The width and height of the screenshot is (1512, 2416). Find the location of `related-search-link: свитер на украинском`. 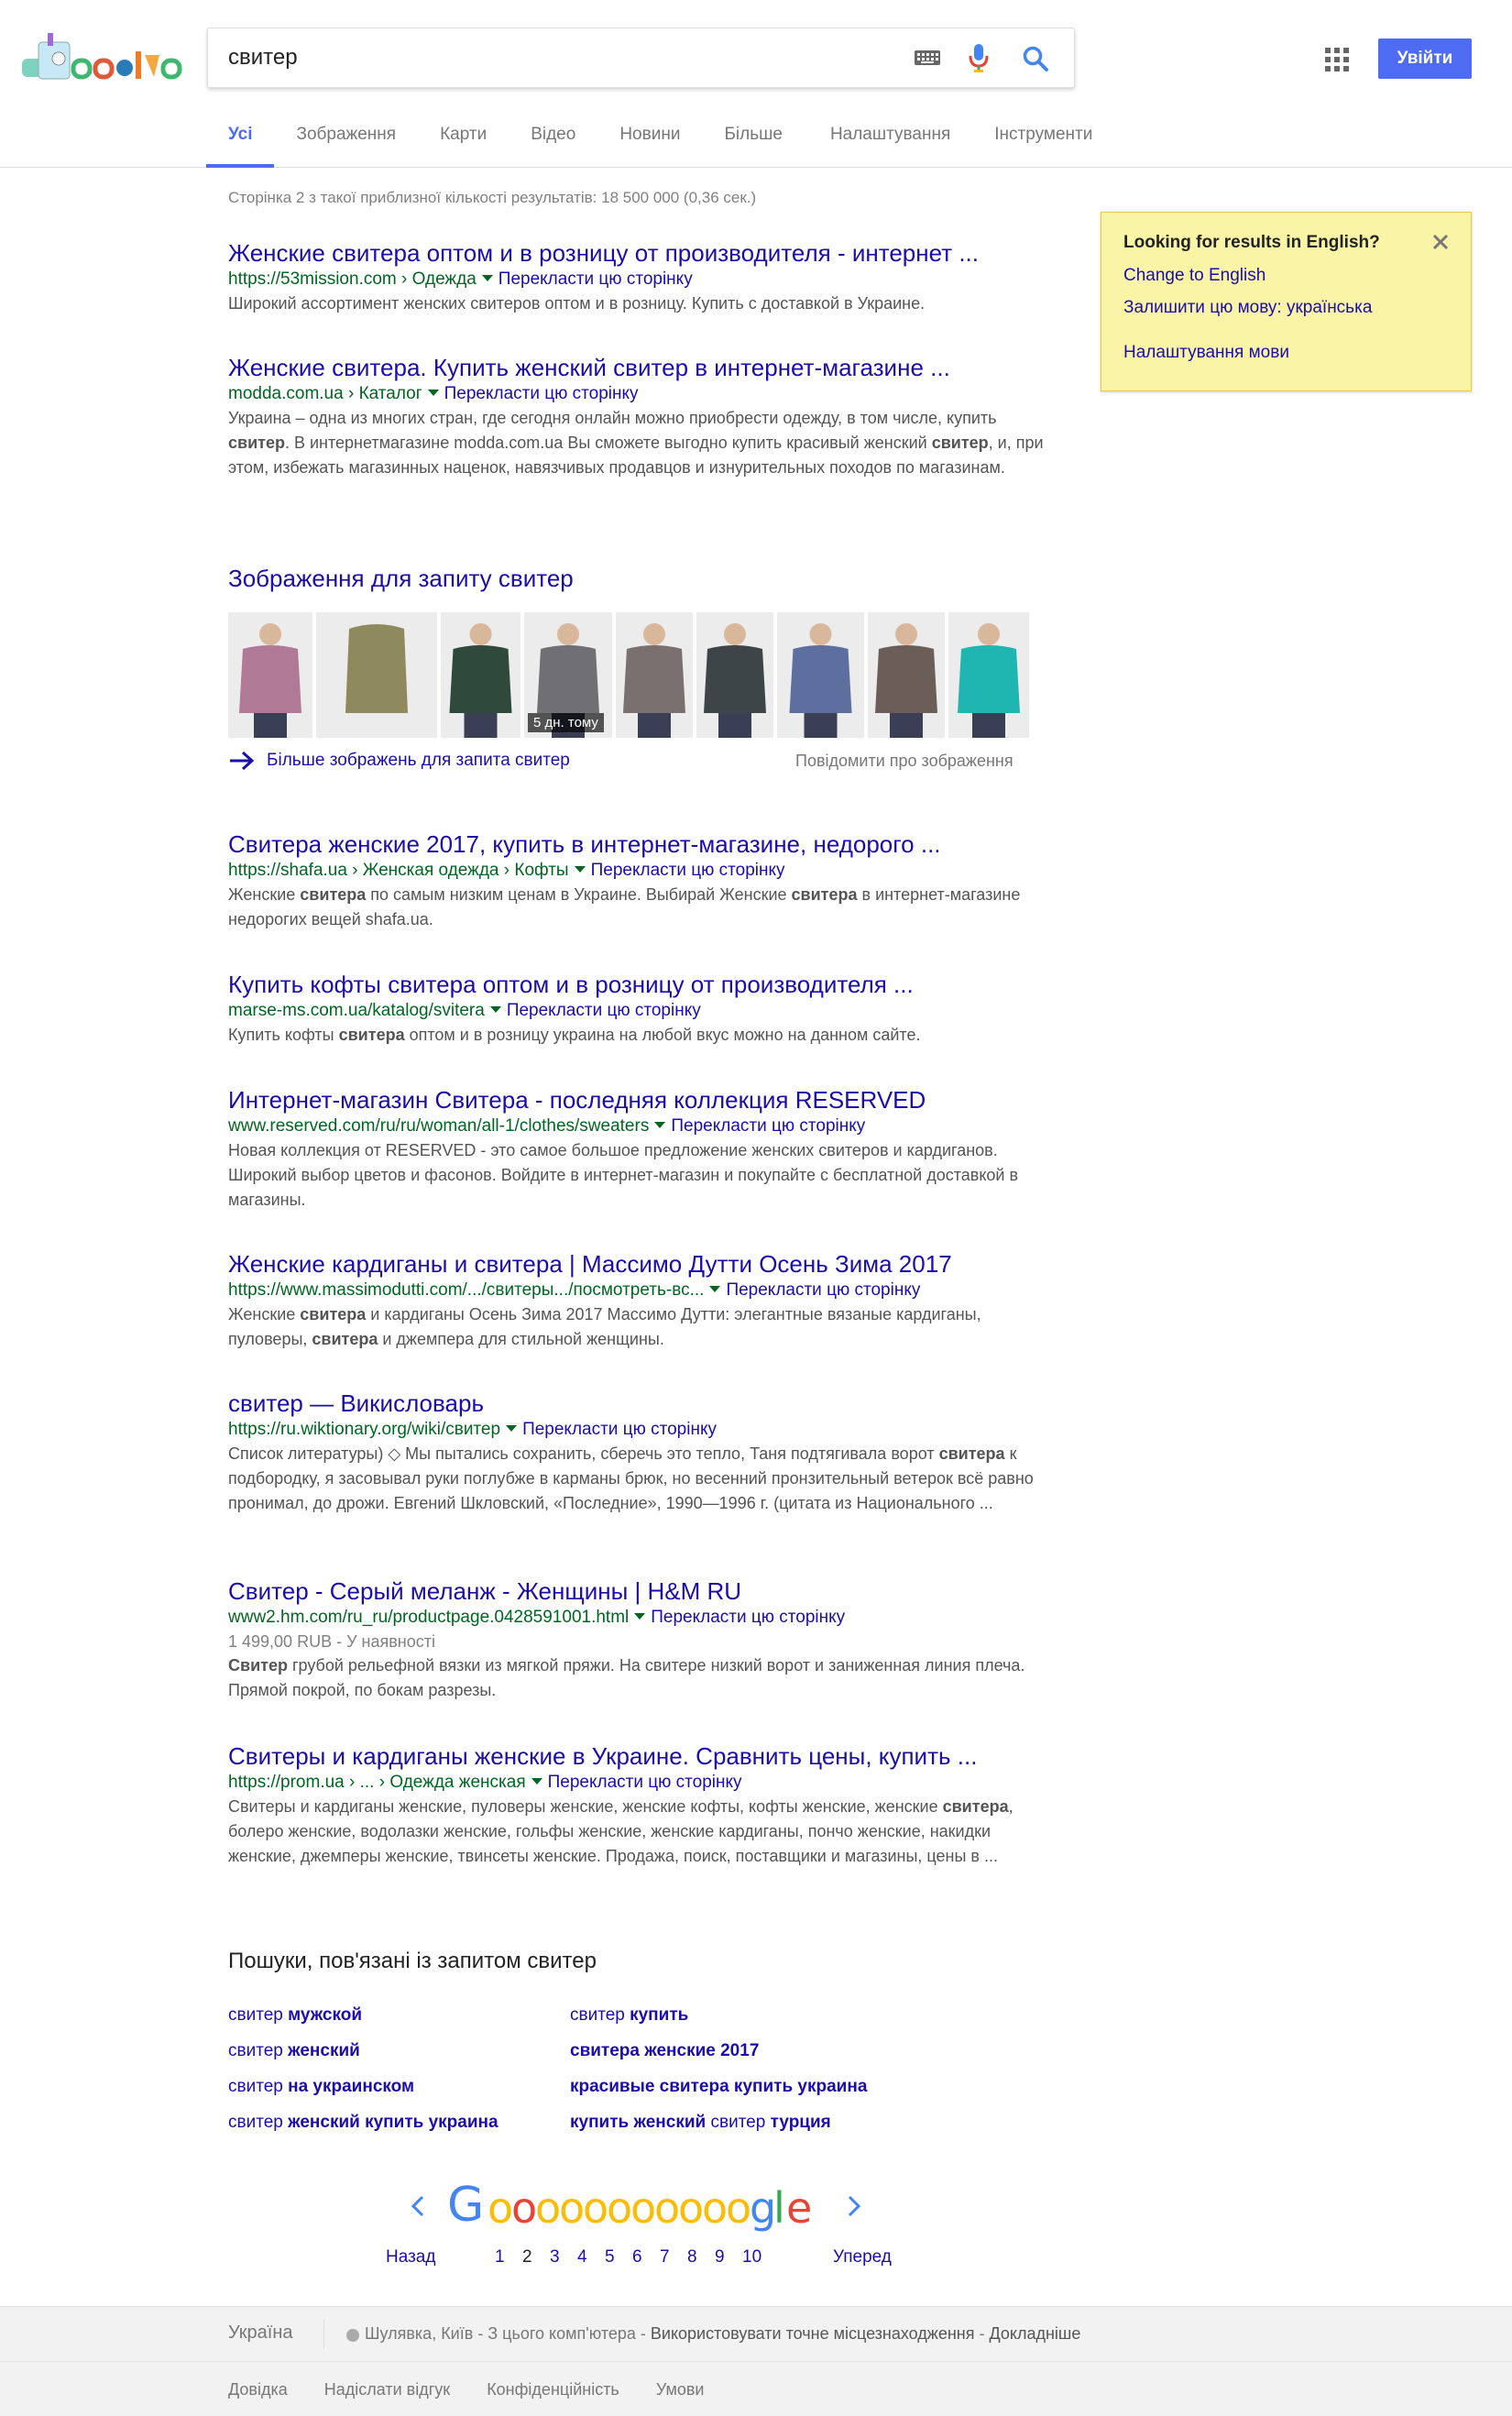

related-search-link: свитер на украинском is located at coordinates (321, 2087).